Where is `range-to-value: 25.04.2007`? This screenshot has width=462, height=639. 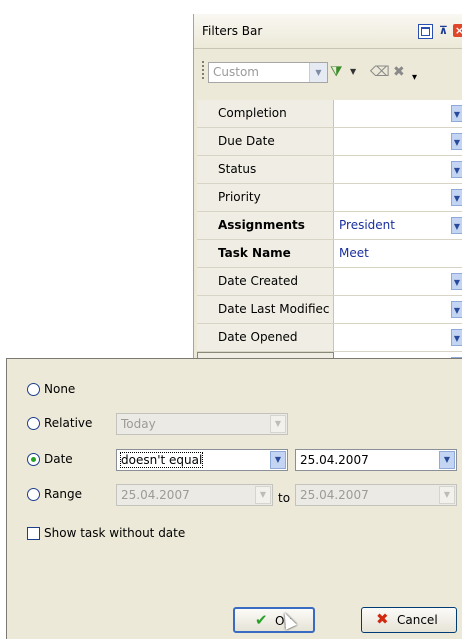 range-to-value: 25.04.2007 is located at coordinates (334, 495).